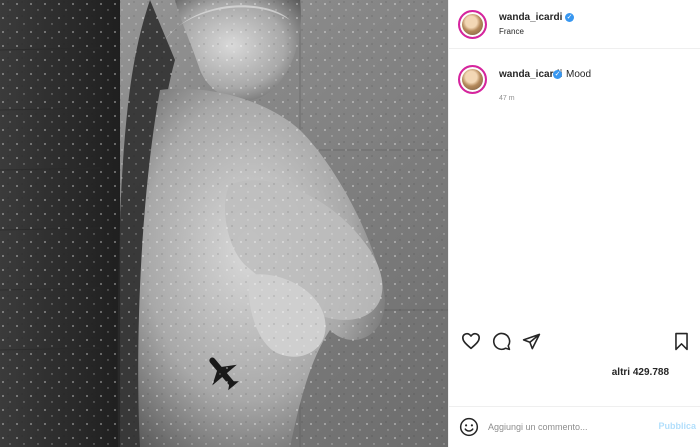 Image resolution: width=700 pixels, height=447 pixels. Describe the element at coordinates (569, 17) in the screenshot. I see `verified-badge-icon: ✓` at that location.